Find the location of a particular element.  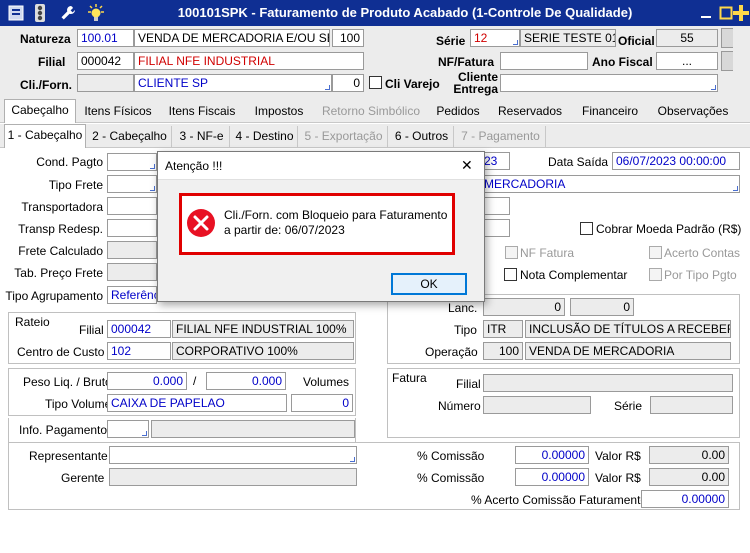

info-pagamento-code is located at coordinates (128, 429).